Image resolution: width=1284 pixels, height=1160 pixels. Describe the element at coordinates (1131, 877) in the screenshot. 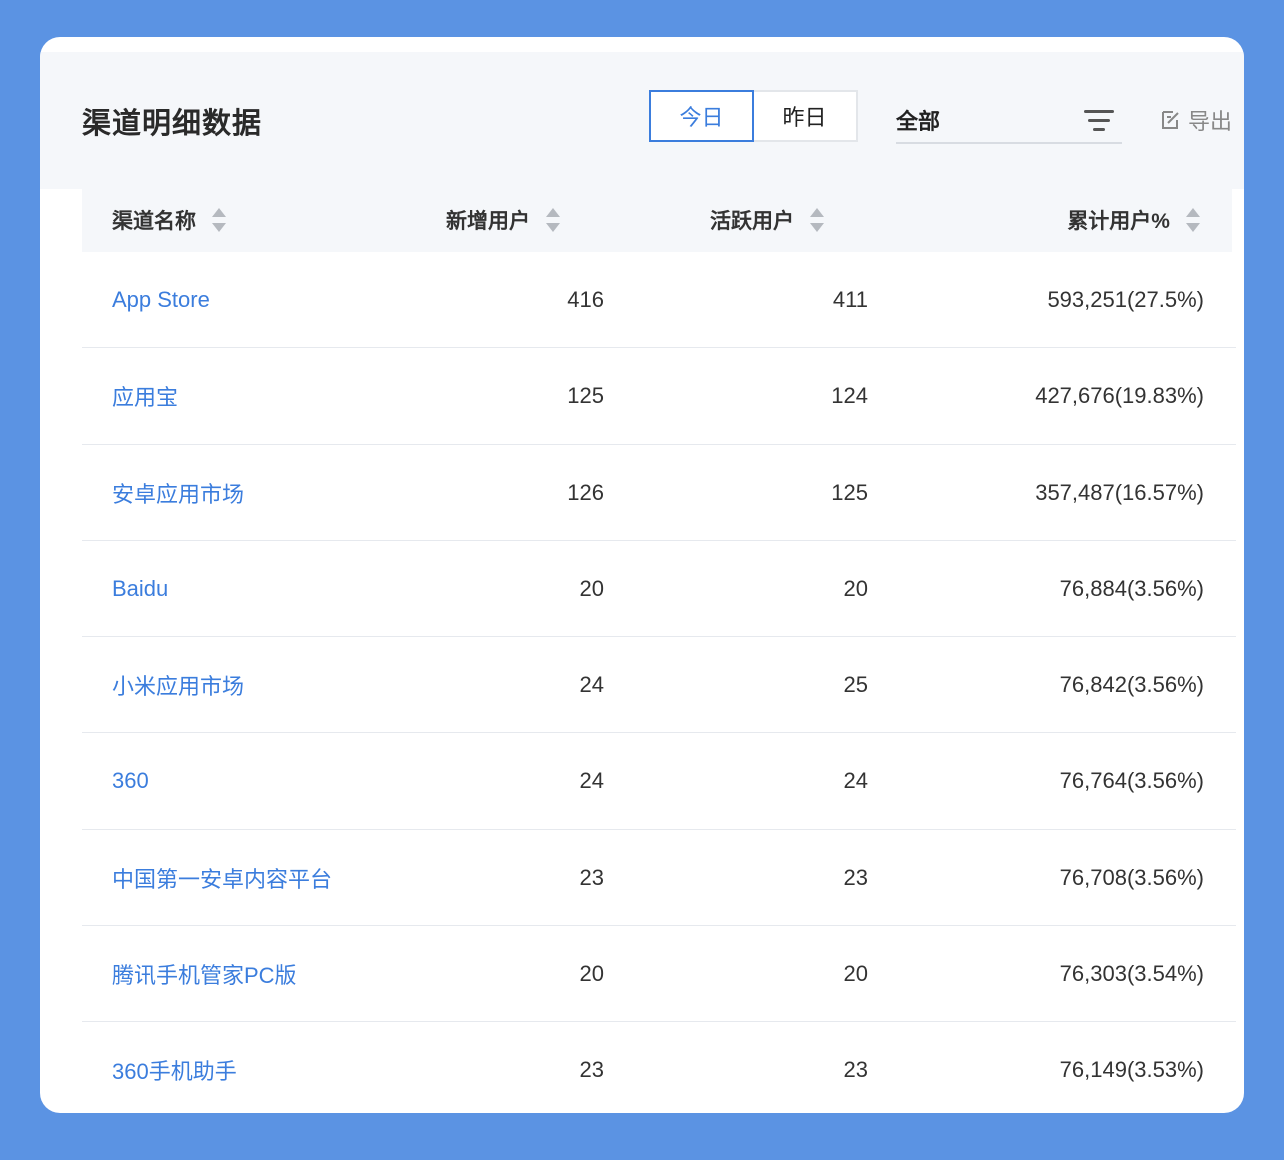

I see `total-users-cell: 76,708(3.56%)` at that location.